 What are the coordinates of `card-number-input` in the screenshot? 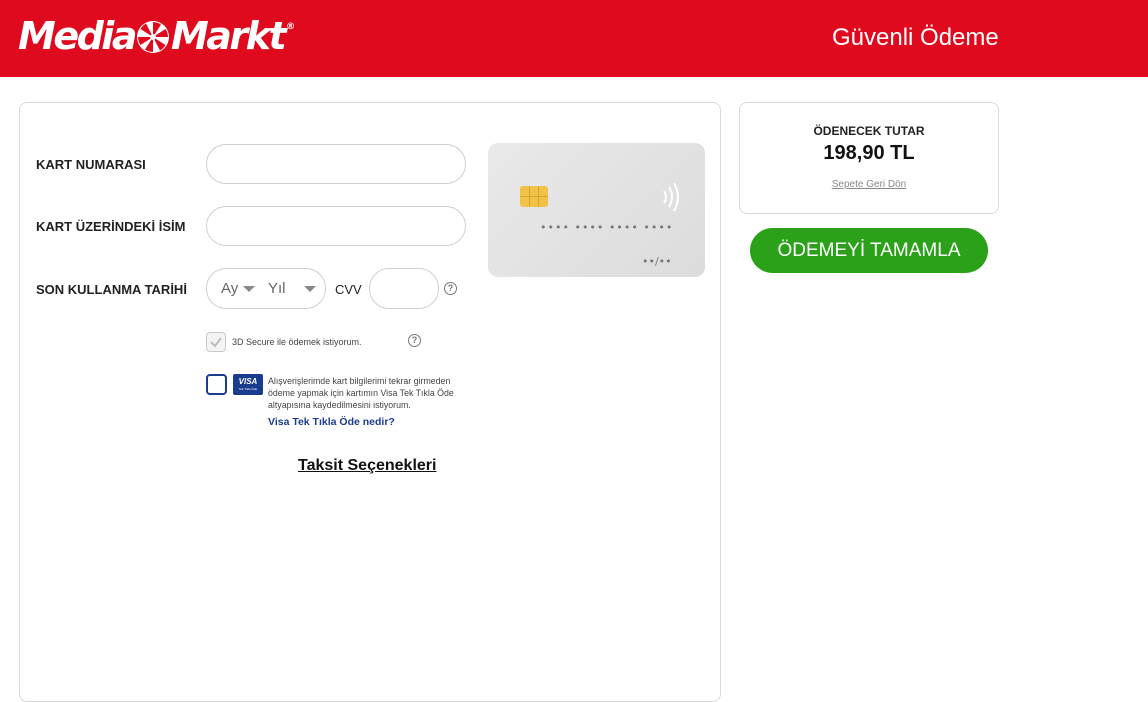 It's located at (336, 164).